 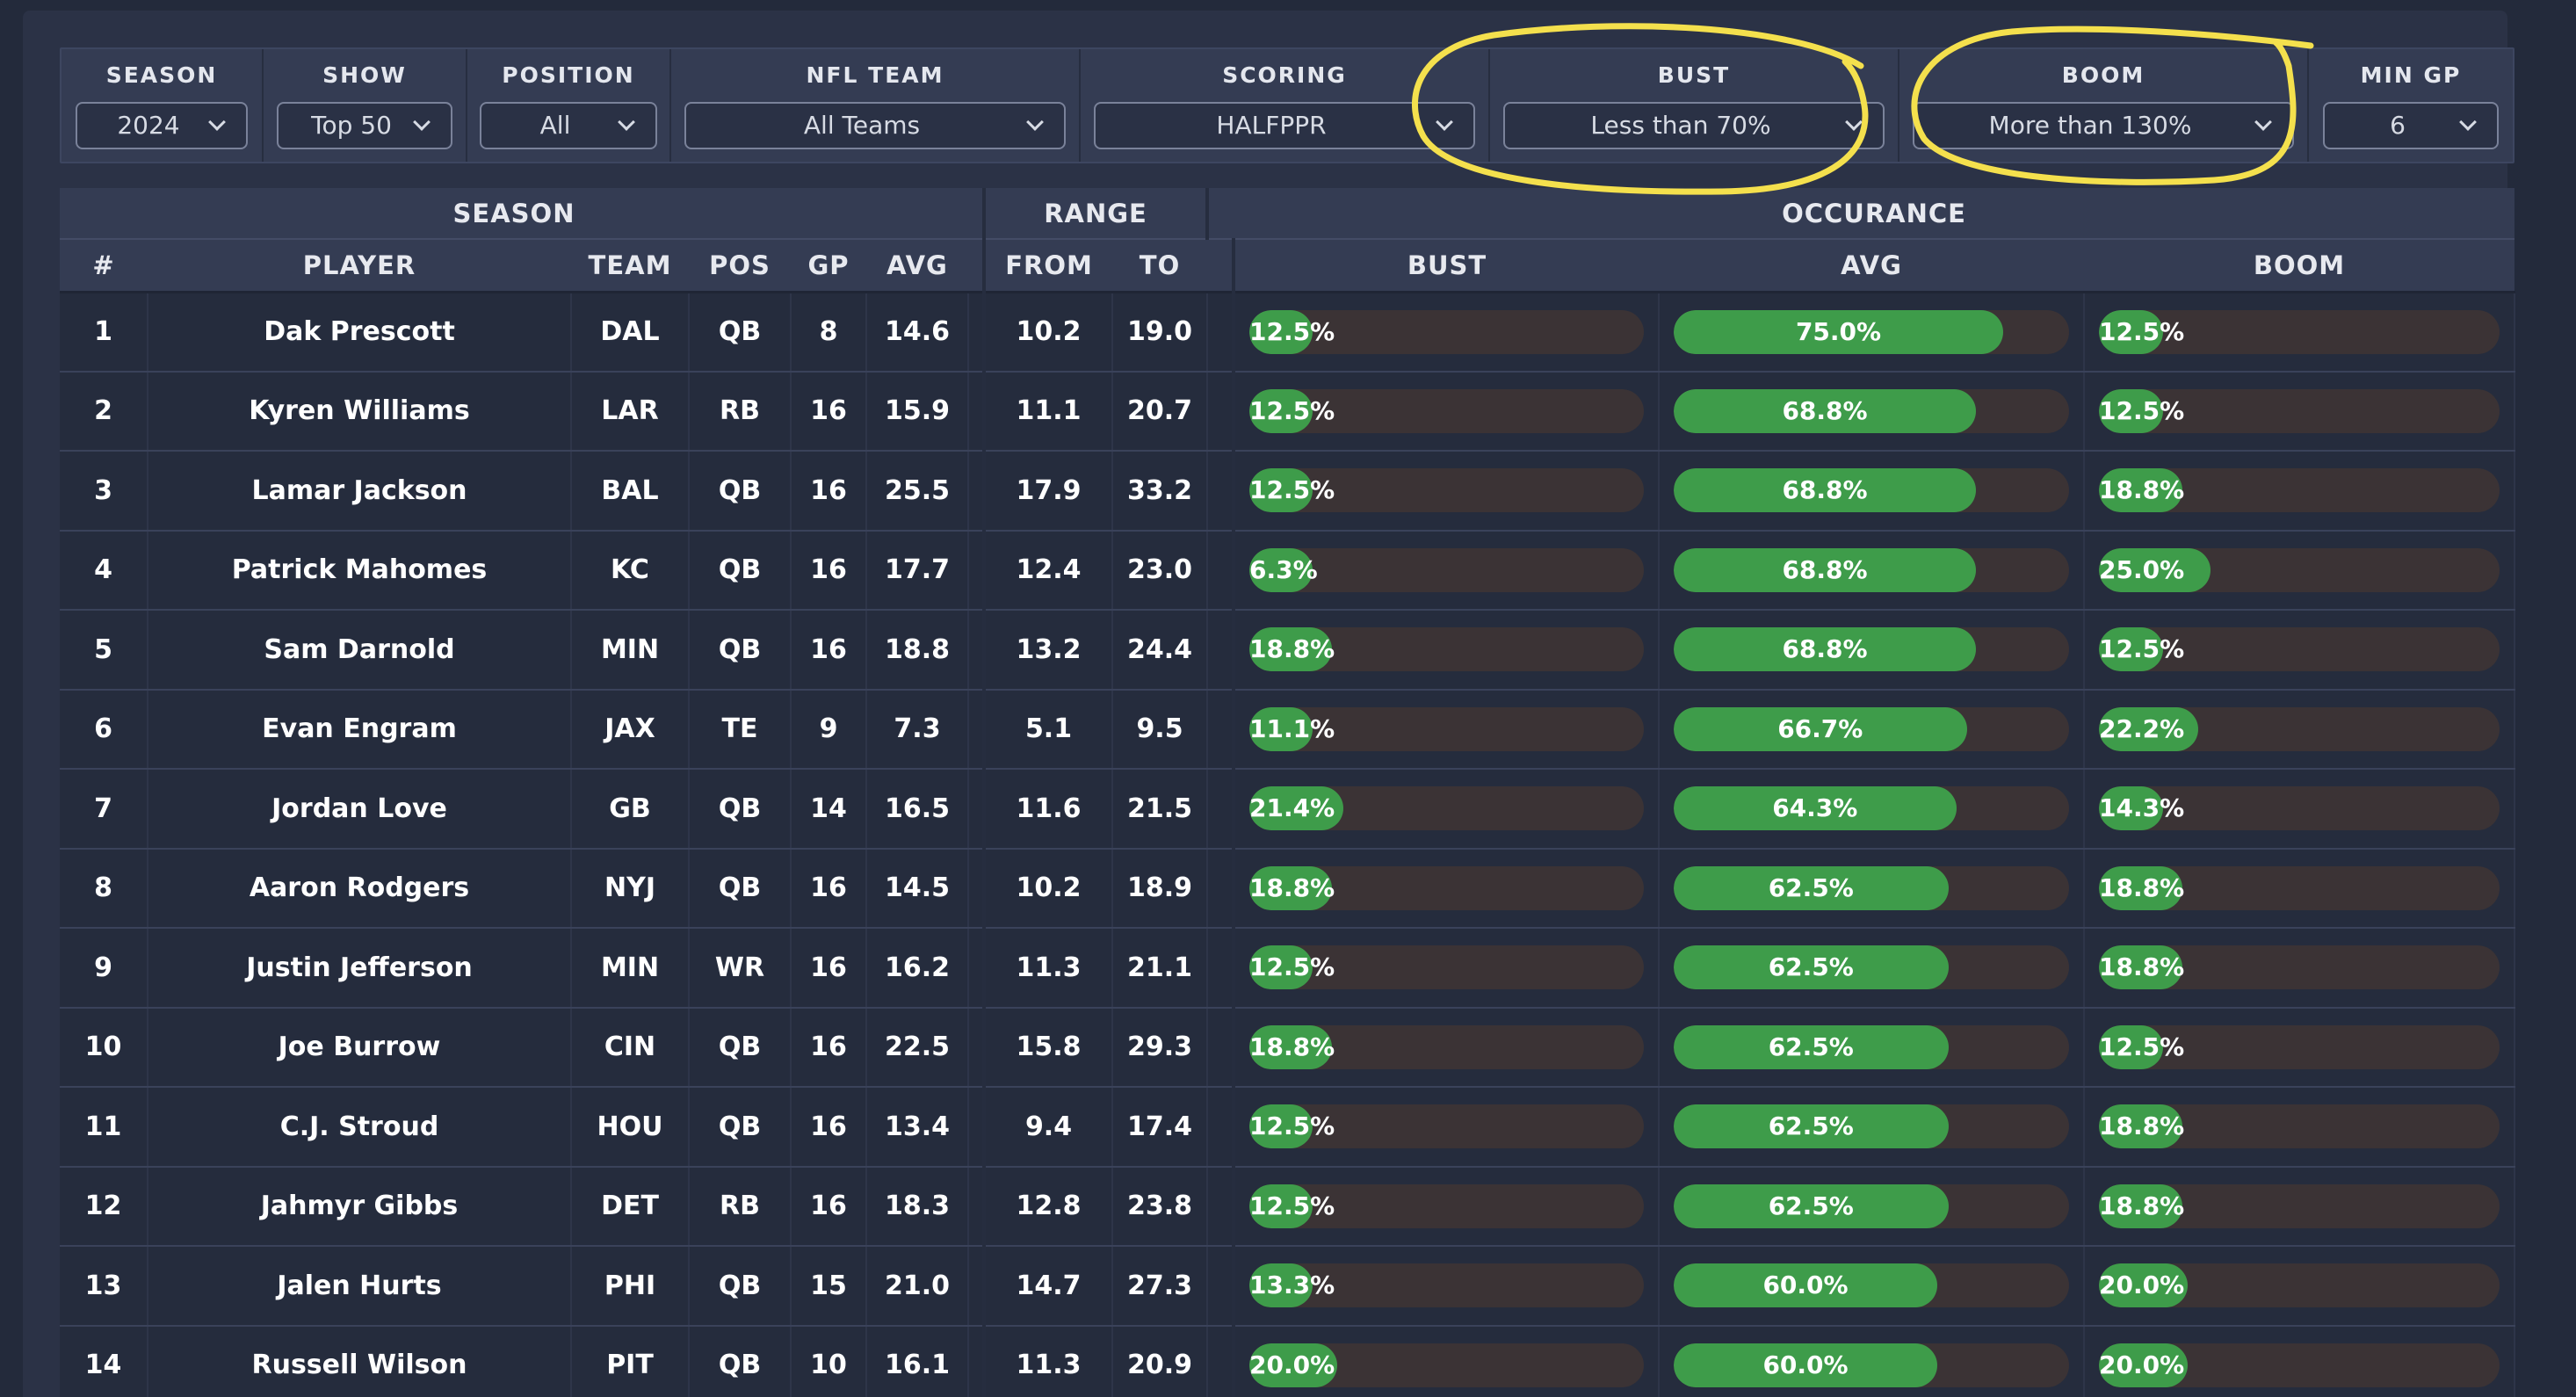 I want to click on annotation-overlay, so click(x=1862, y=109).